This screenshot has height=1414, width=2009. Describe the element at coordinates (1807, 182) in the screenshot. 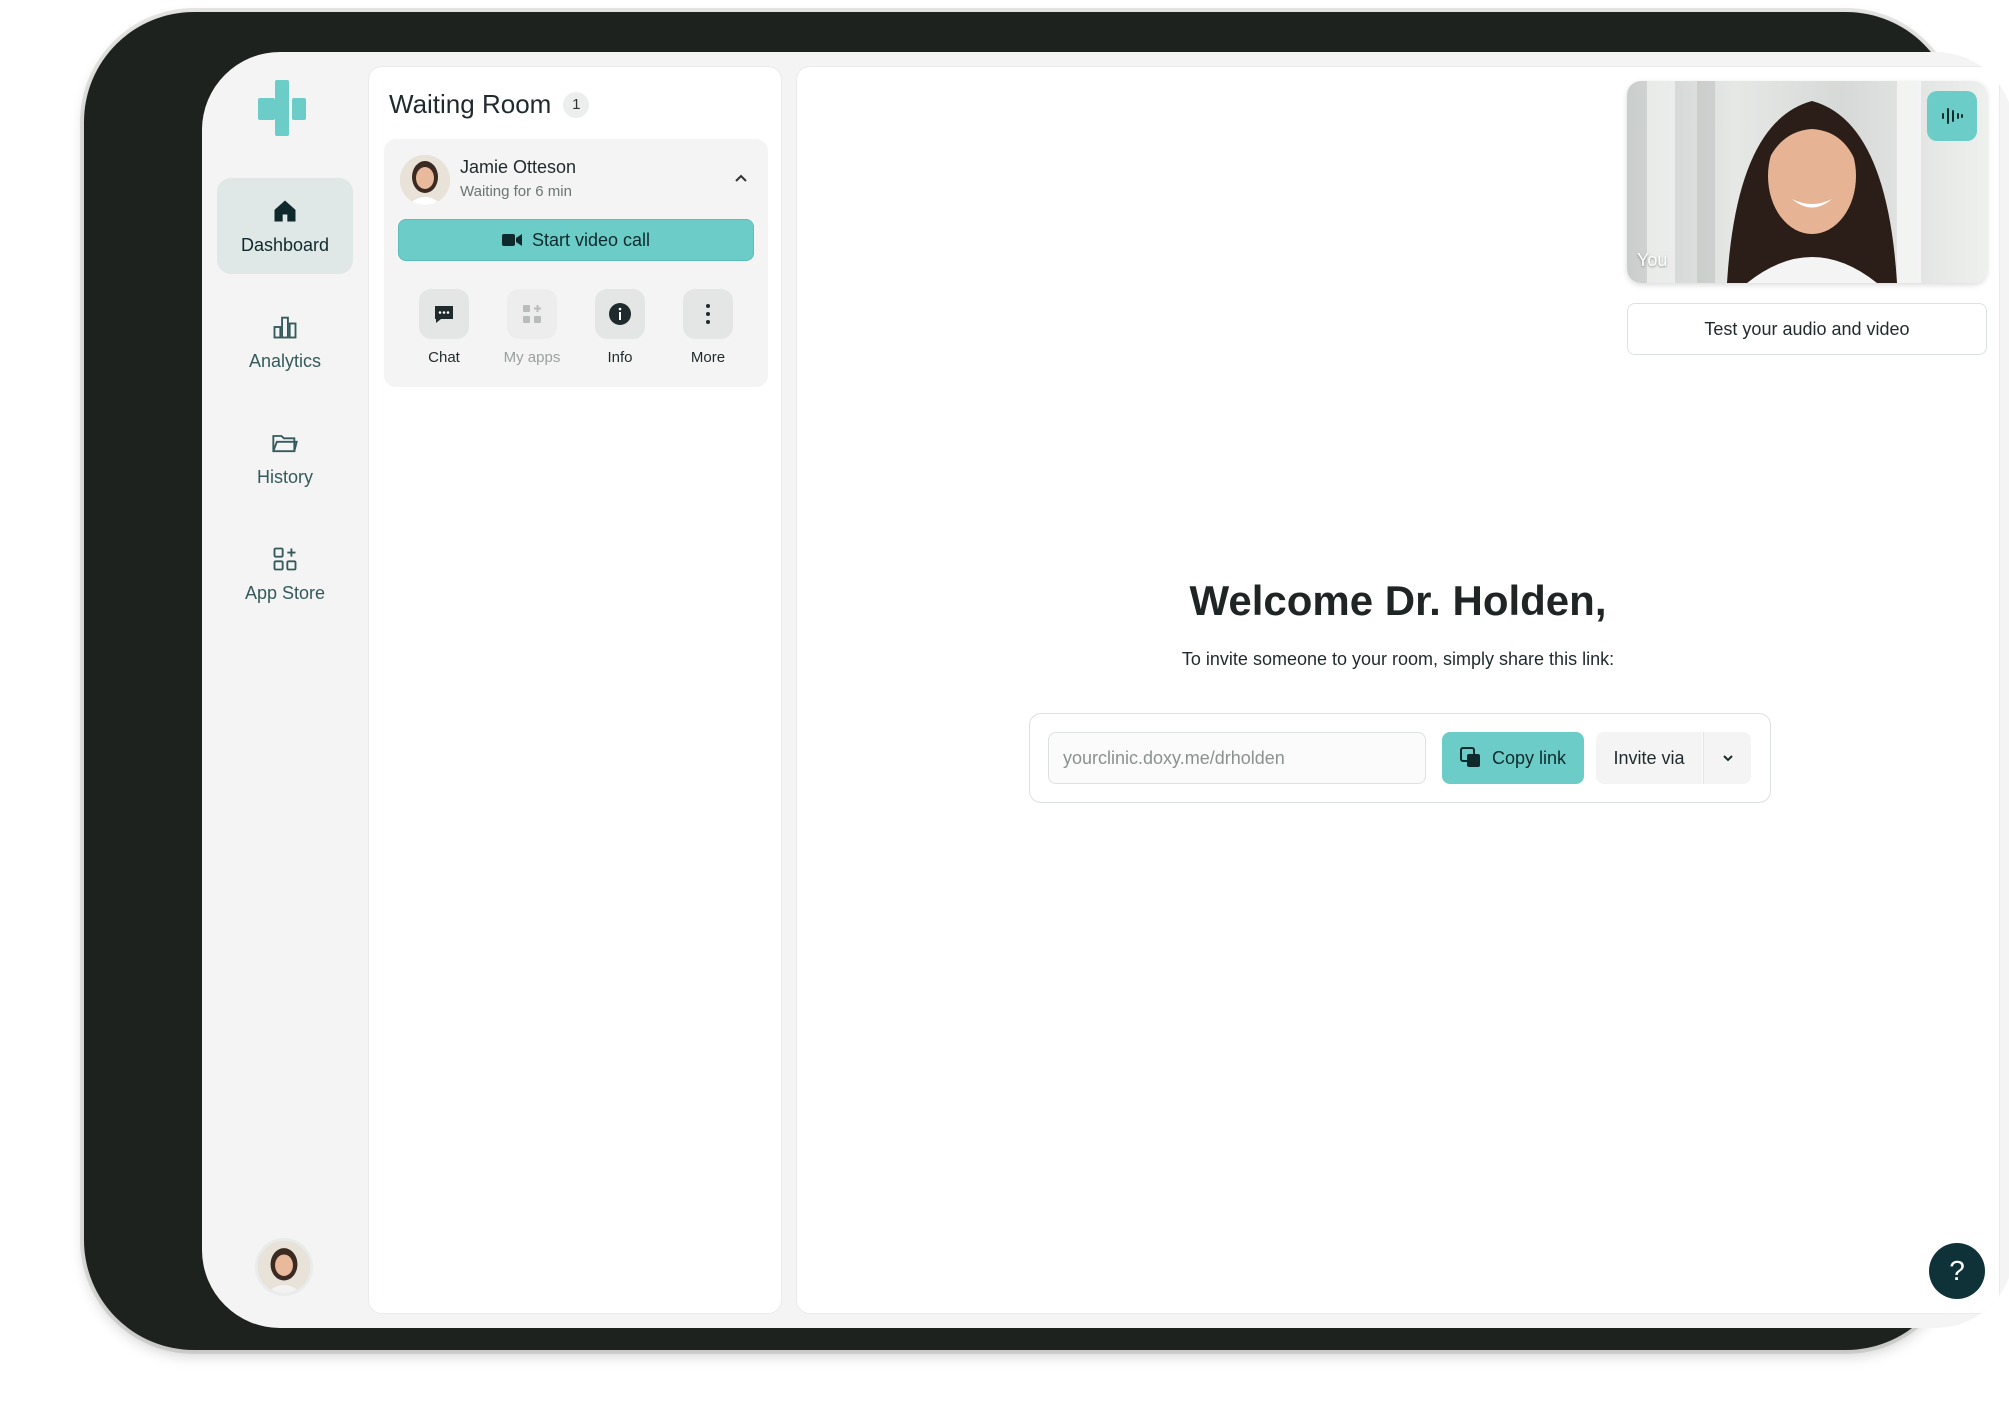

I see `self-video-preview: You` at that location.